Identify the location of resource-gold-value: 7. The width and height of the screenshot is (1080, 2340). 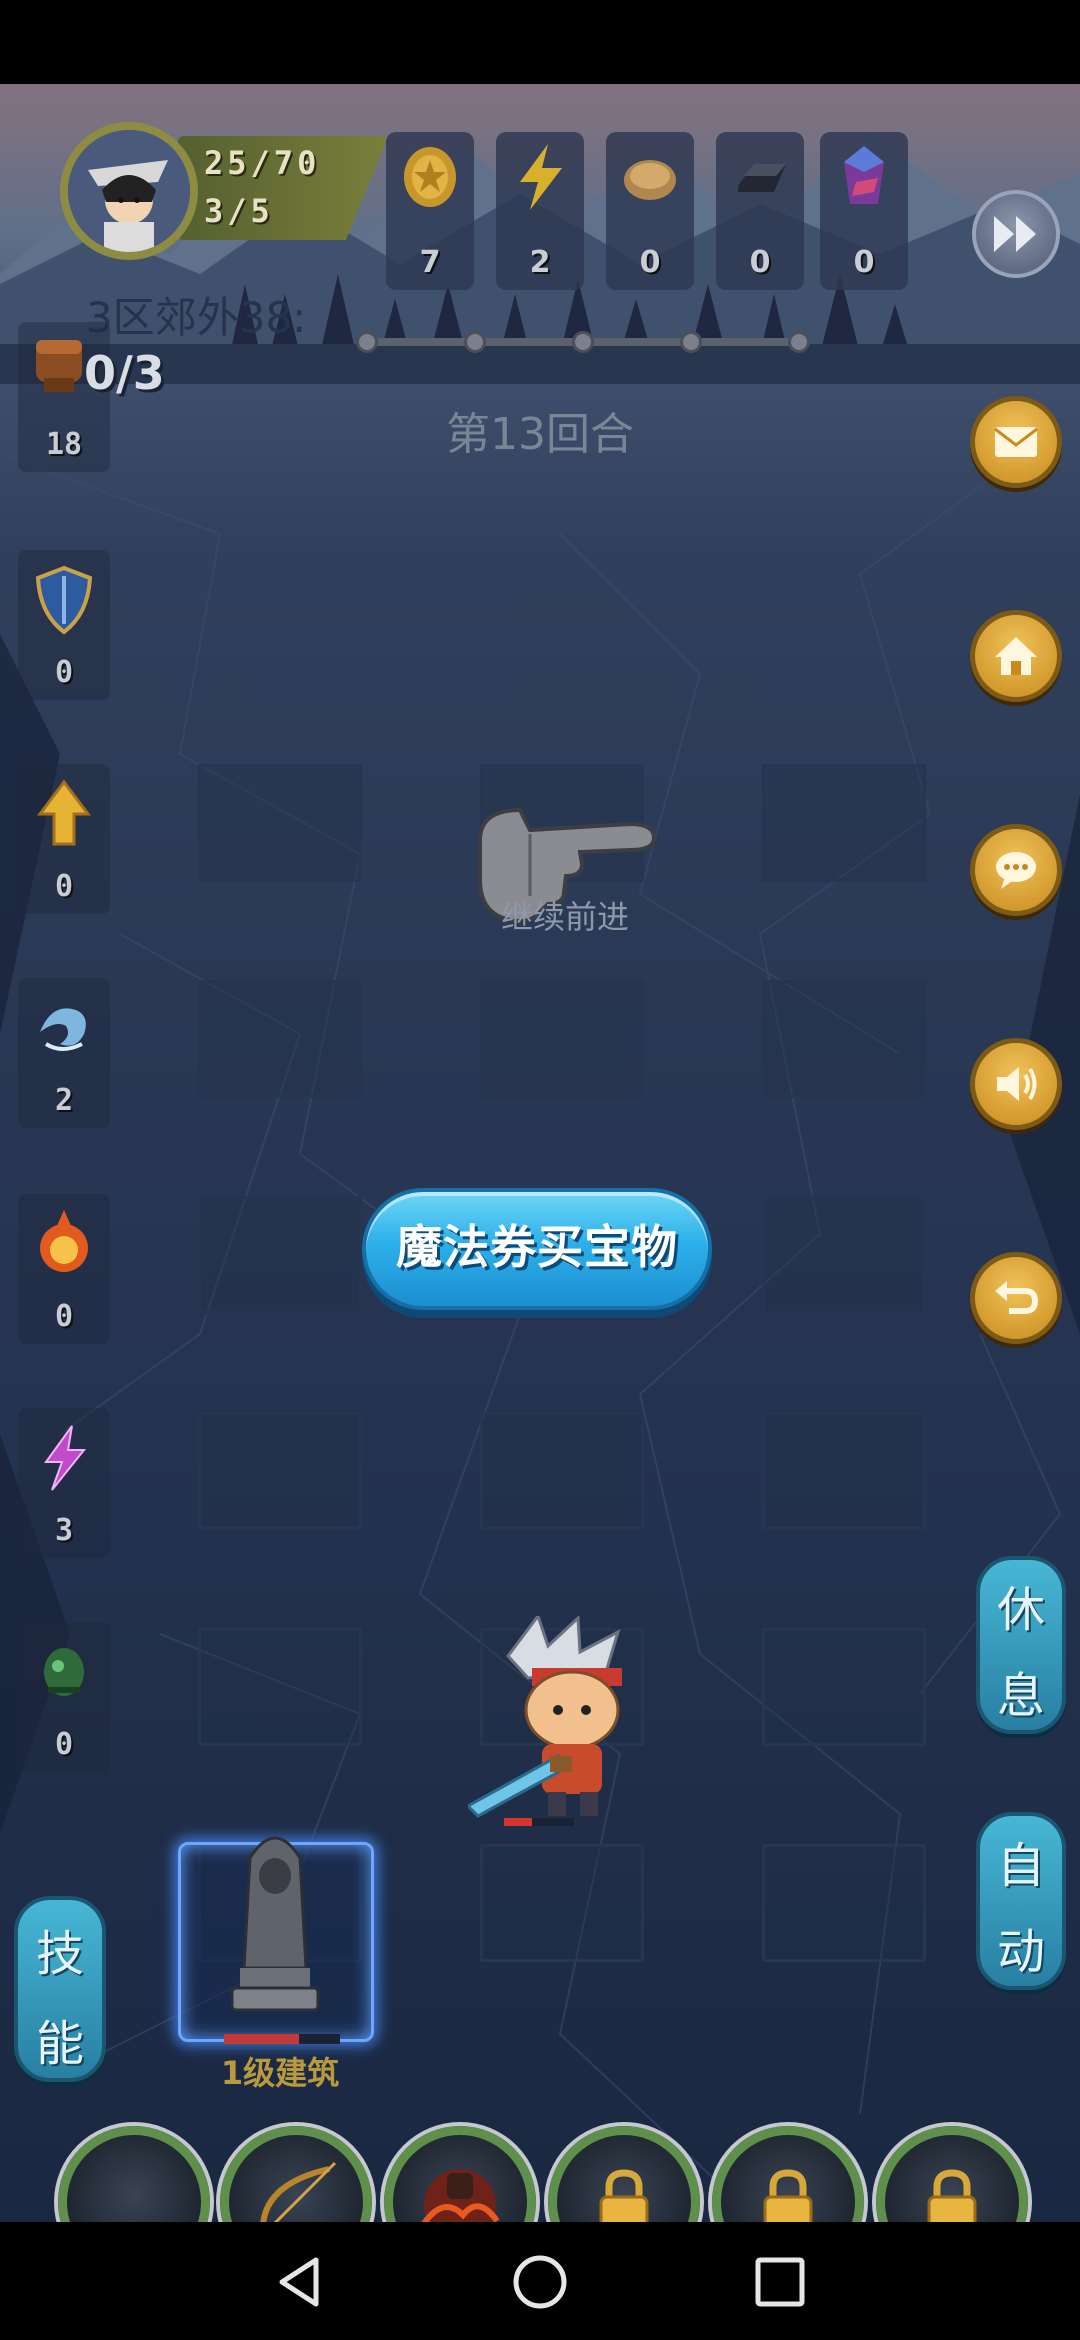
(430, 262).